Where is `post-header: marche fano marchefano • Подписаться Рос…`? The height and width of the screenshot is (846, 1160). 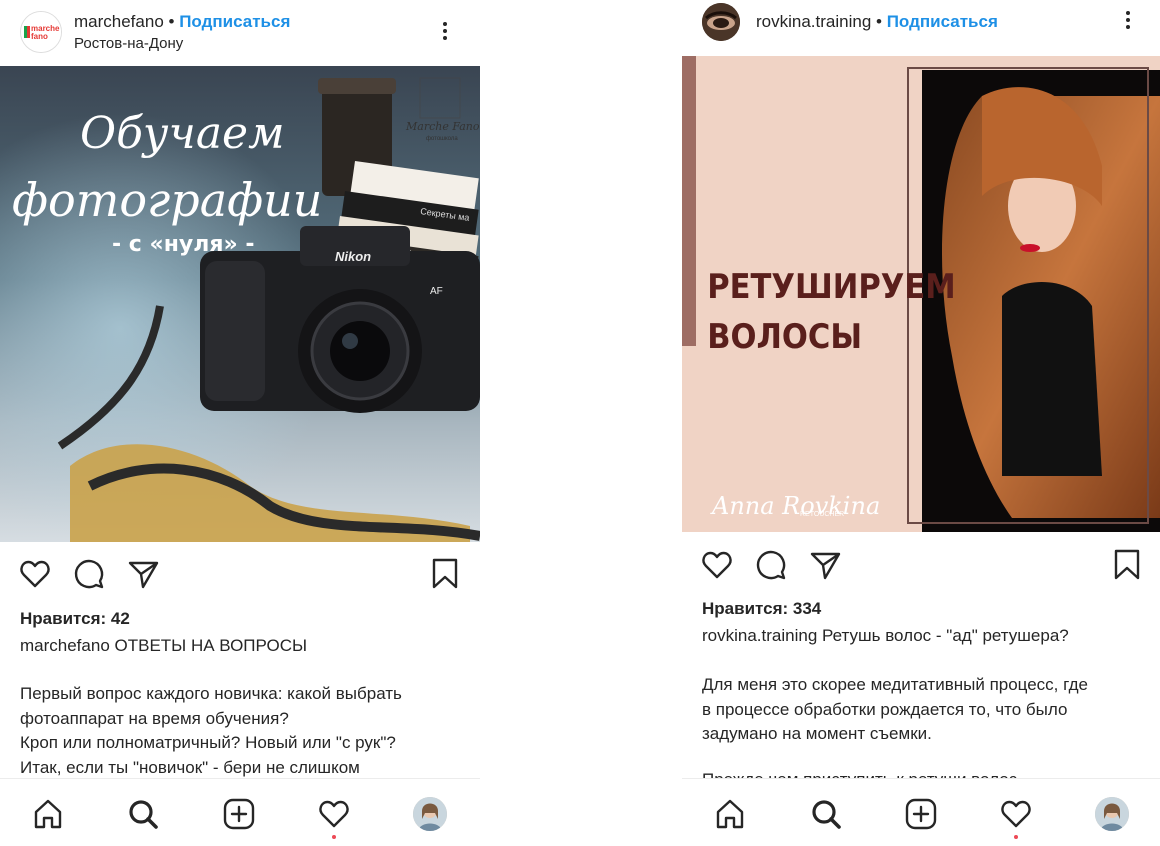
post-header: marche fano marchefano • Подписаться Рос… is located at coordinates (240, 31).